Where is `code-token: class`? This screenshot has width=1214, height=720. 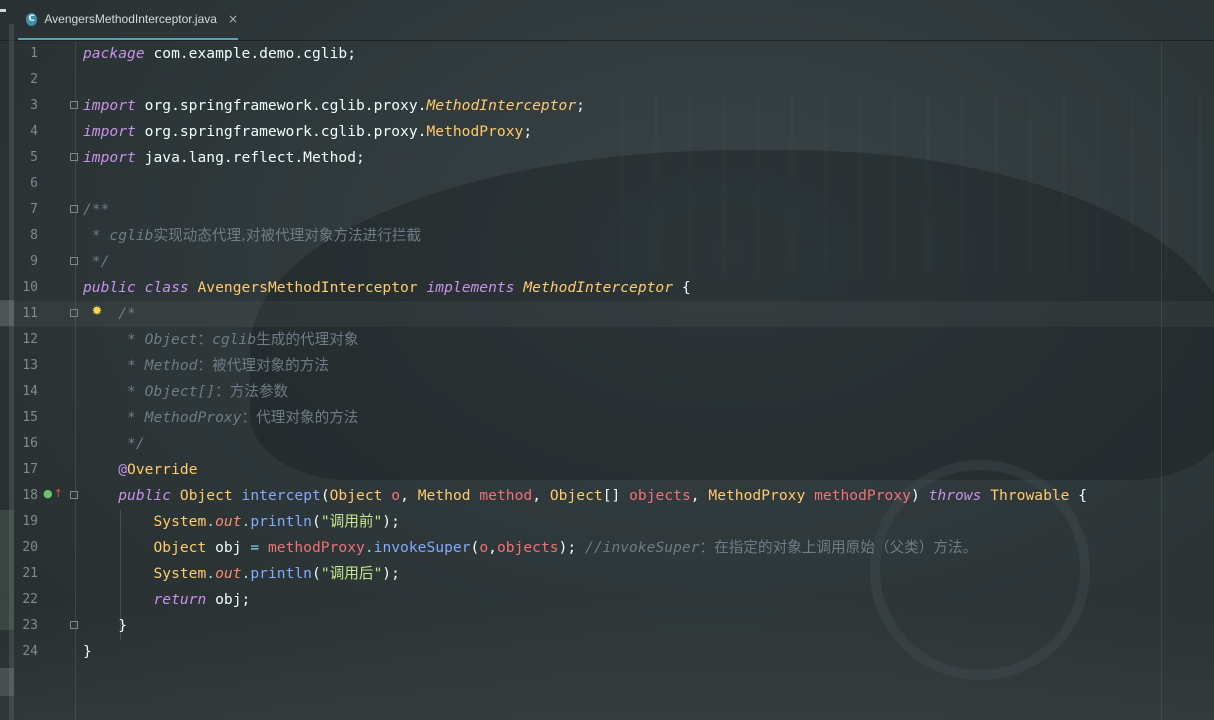
code-token: class is located at coordinates (166, 287).